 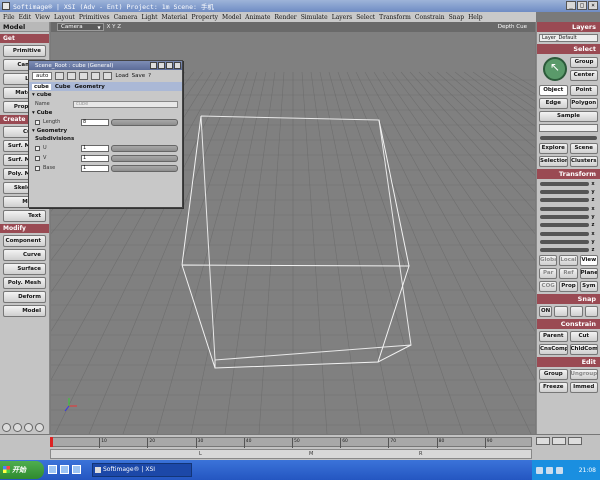 I want to click on create-text-button: Text, so click(x=24, y=216).